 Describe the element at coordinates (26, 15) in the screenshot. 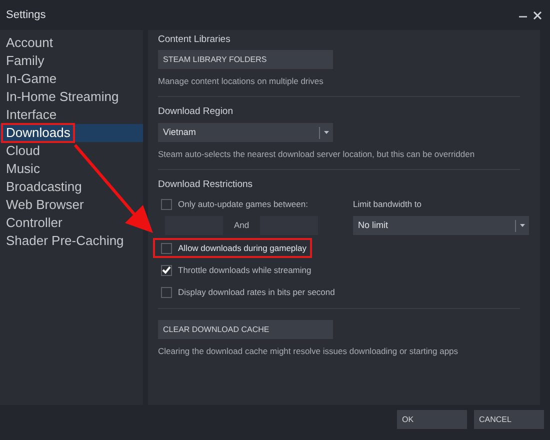

I see `window-title: Settings` at that location.